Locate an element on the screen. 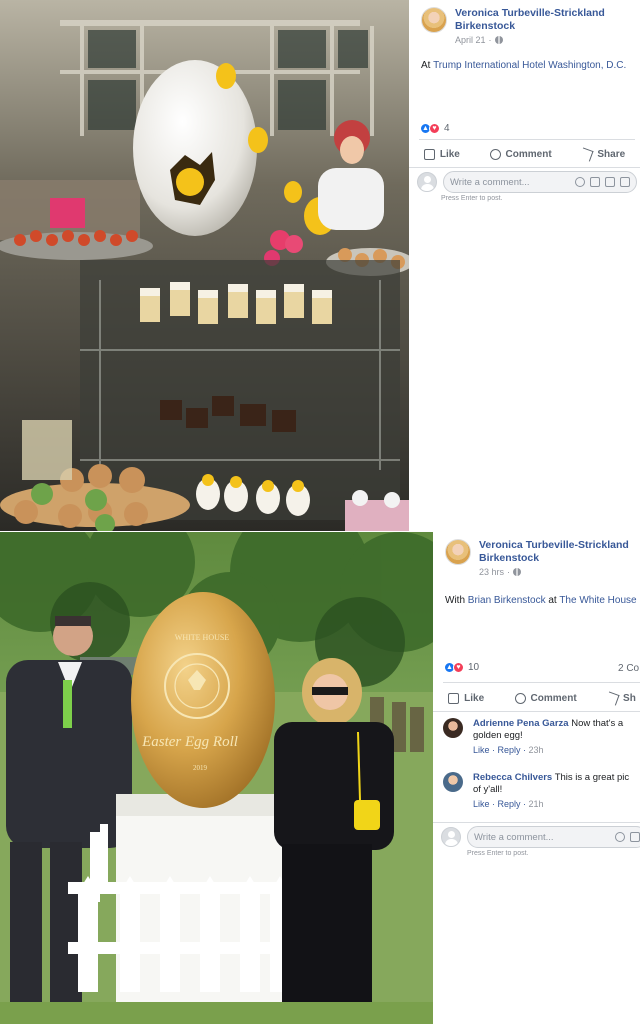  post1-divider-bottom is located at coordinates (524, 167).